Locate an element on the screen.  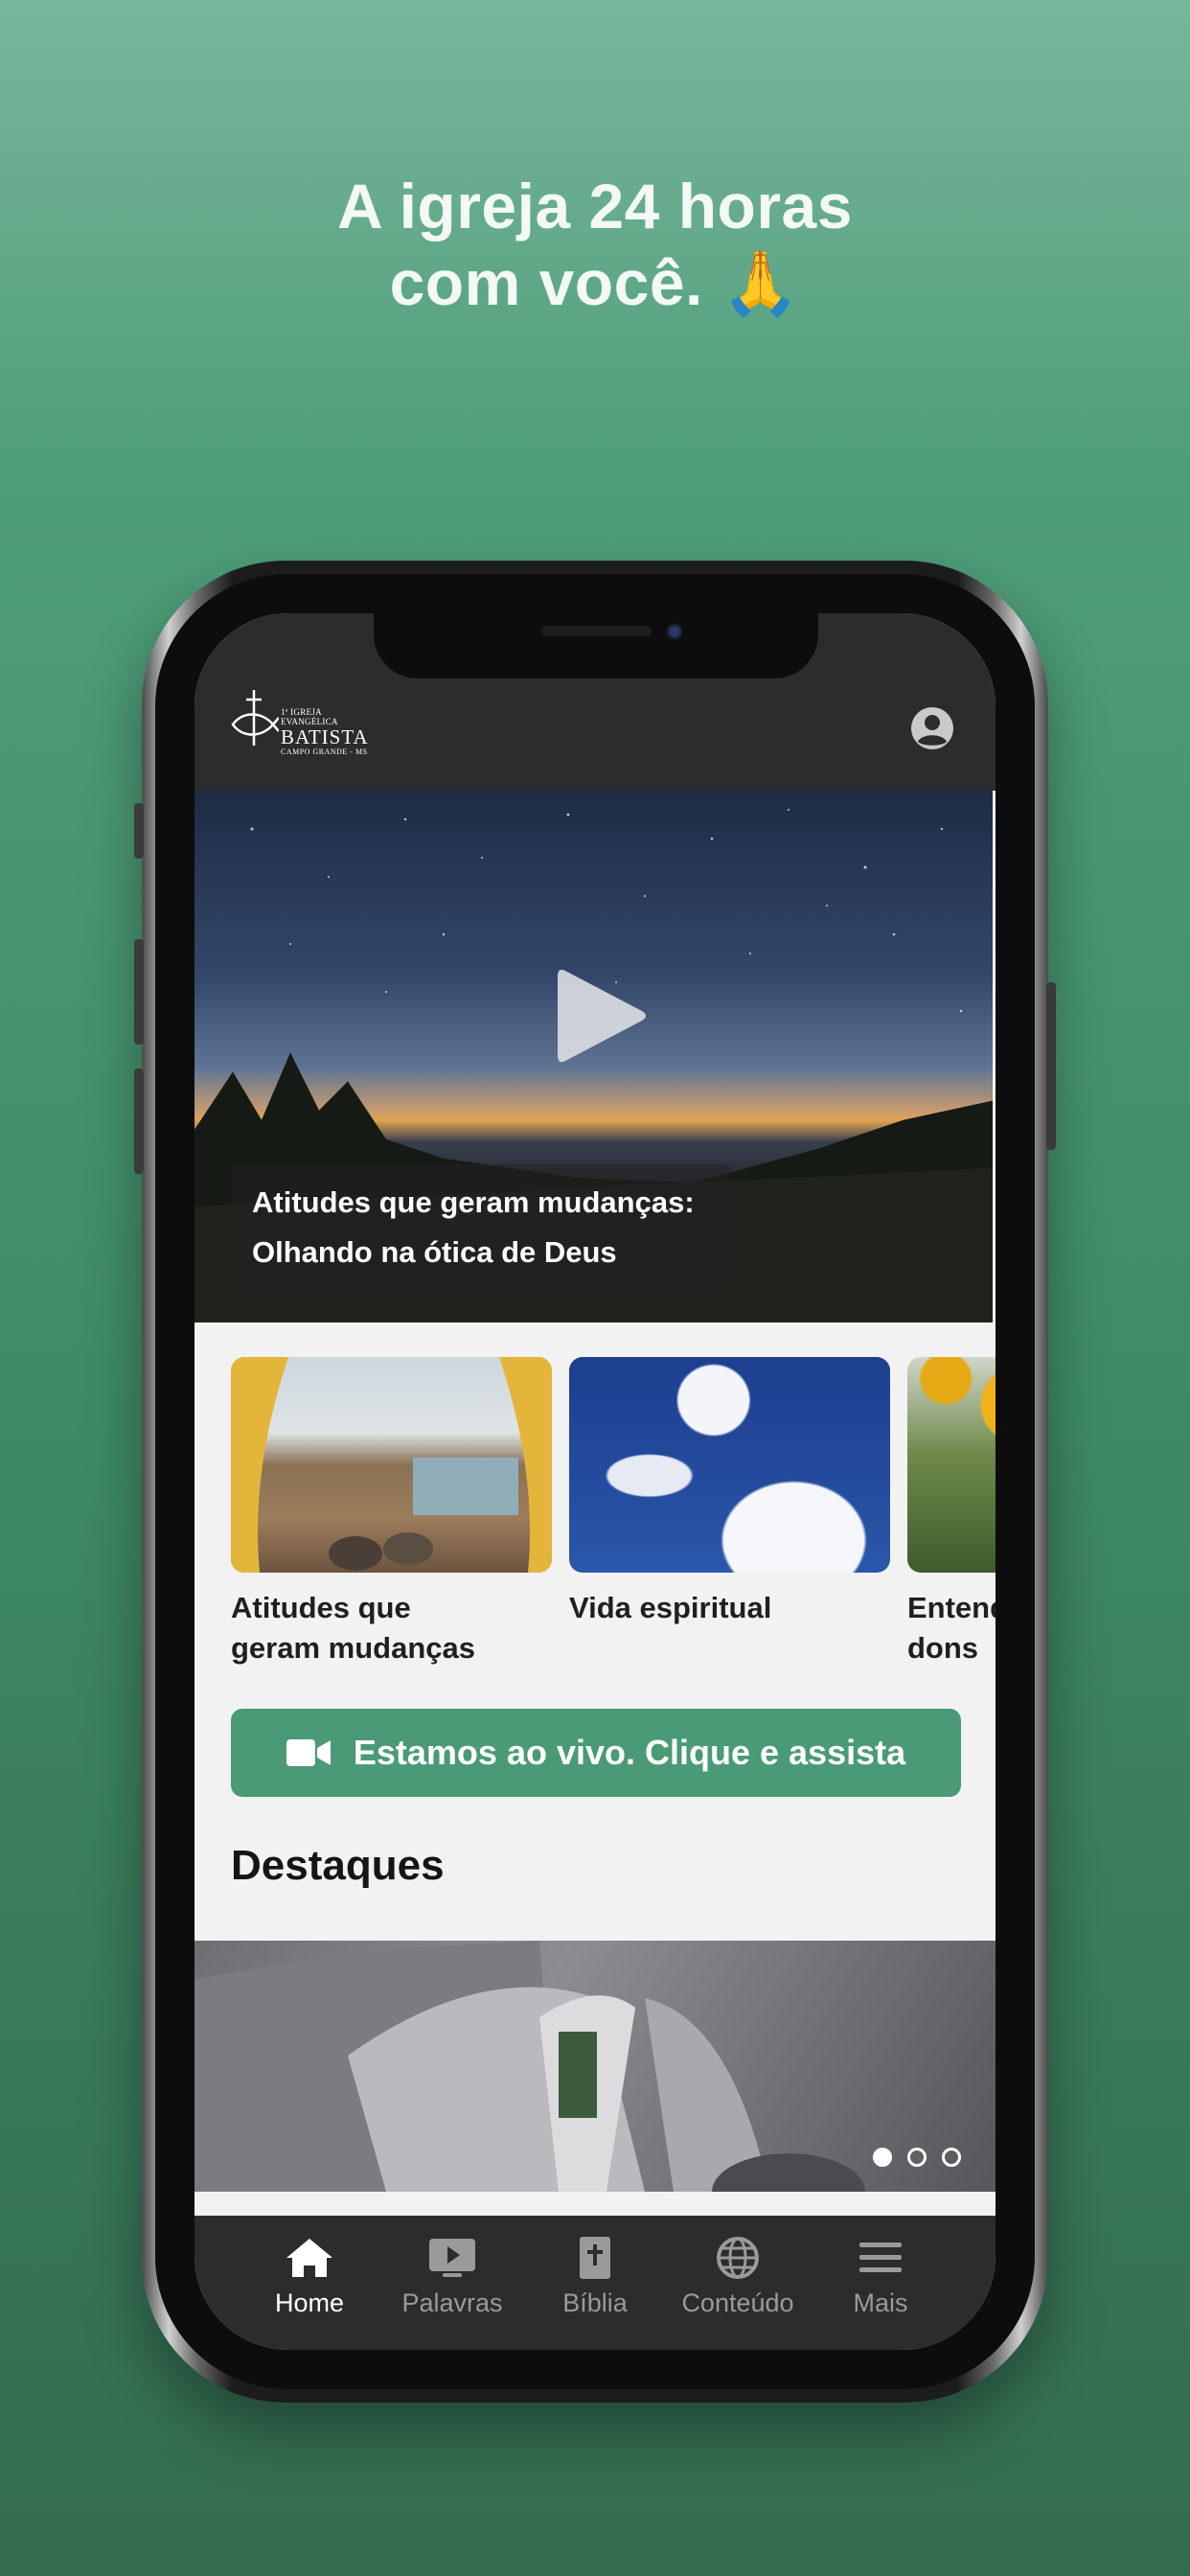
card-title-line-1: Vida espiritual is located at coordinates (670, 1607).